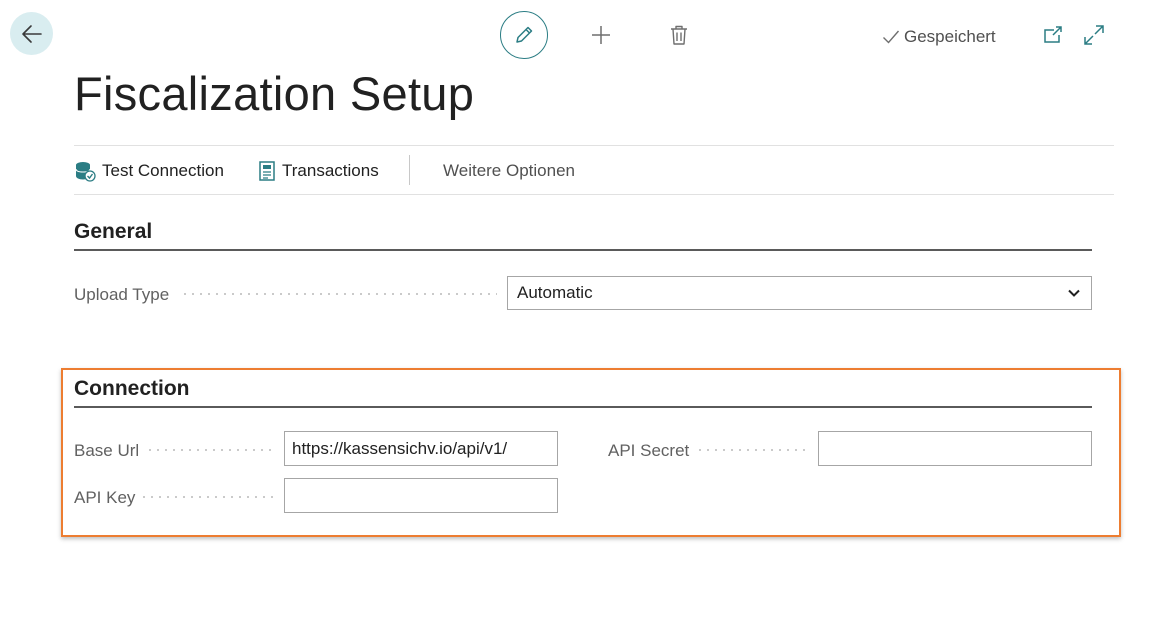 Image resolution: width=1174 pixels, height=623 pixels. What do you see at coordinates (163, 170) in the screenshot?
I see `test-connection-label: Test Connection` at bounding box center [163, 170].